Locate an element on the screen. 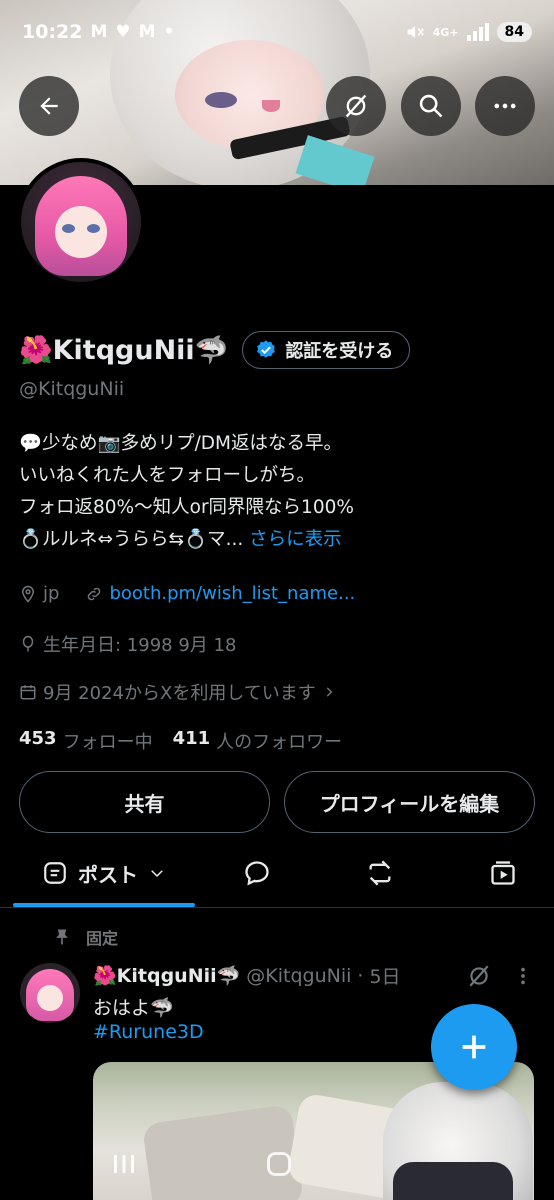 The width and height of the screenshot is (554, 1200). post-grok-button is located at coordinates (479, 978).